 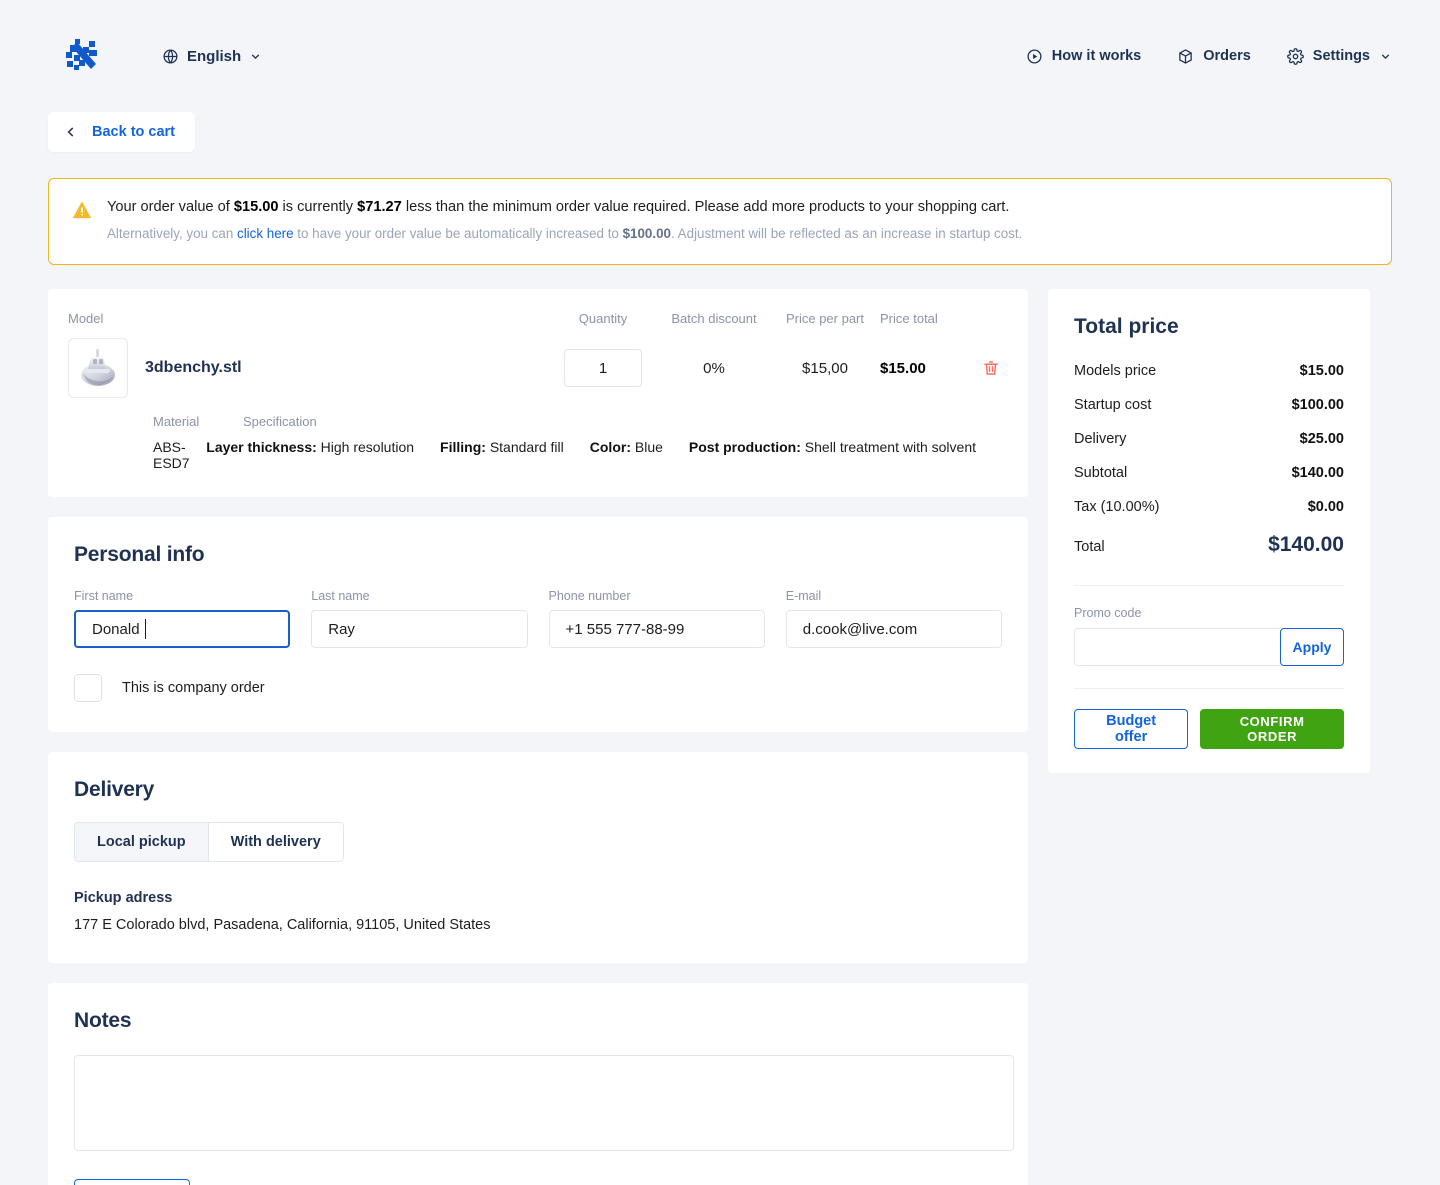 I want to click on back-to-cart-button: Back to cart, so click(x=122, y=132).